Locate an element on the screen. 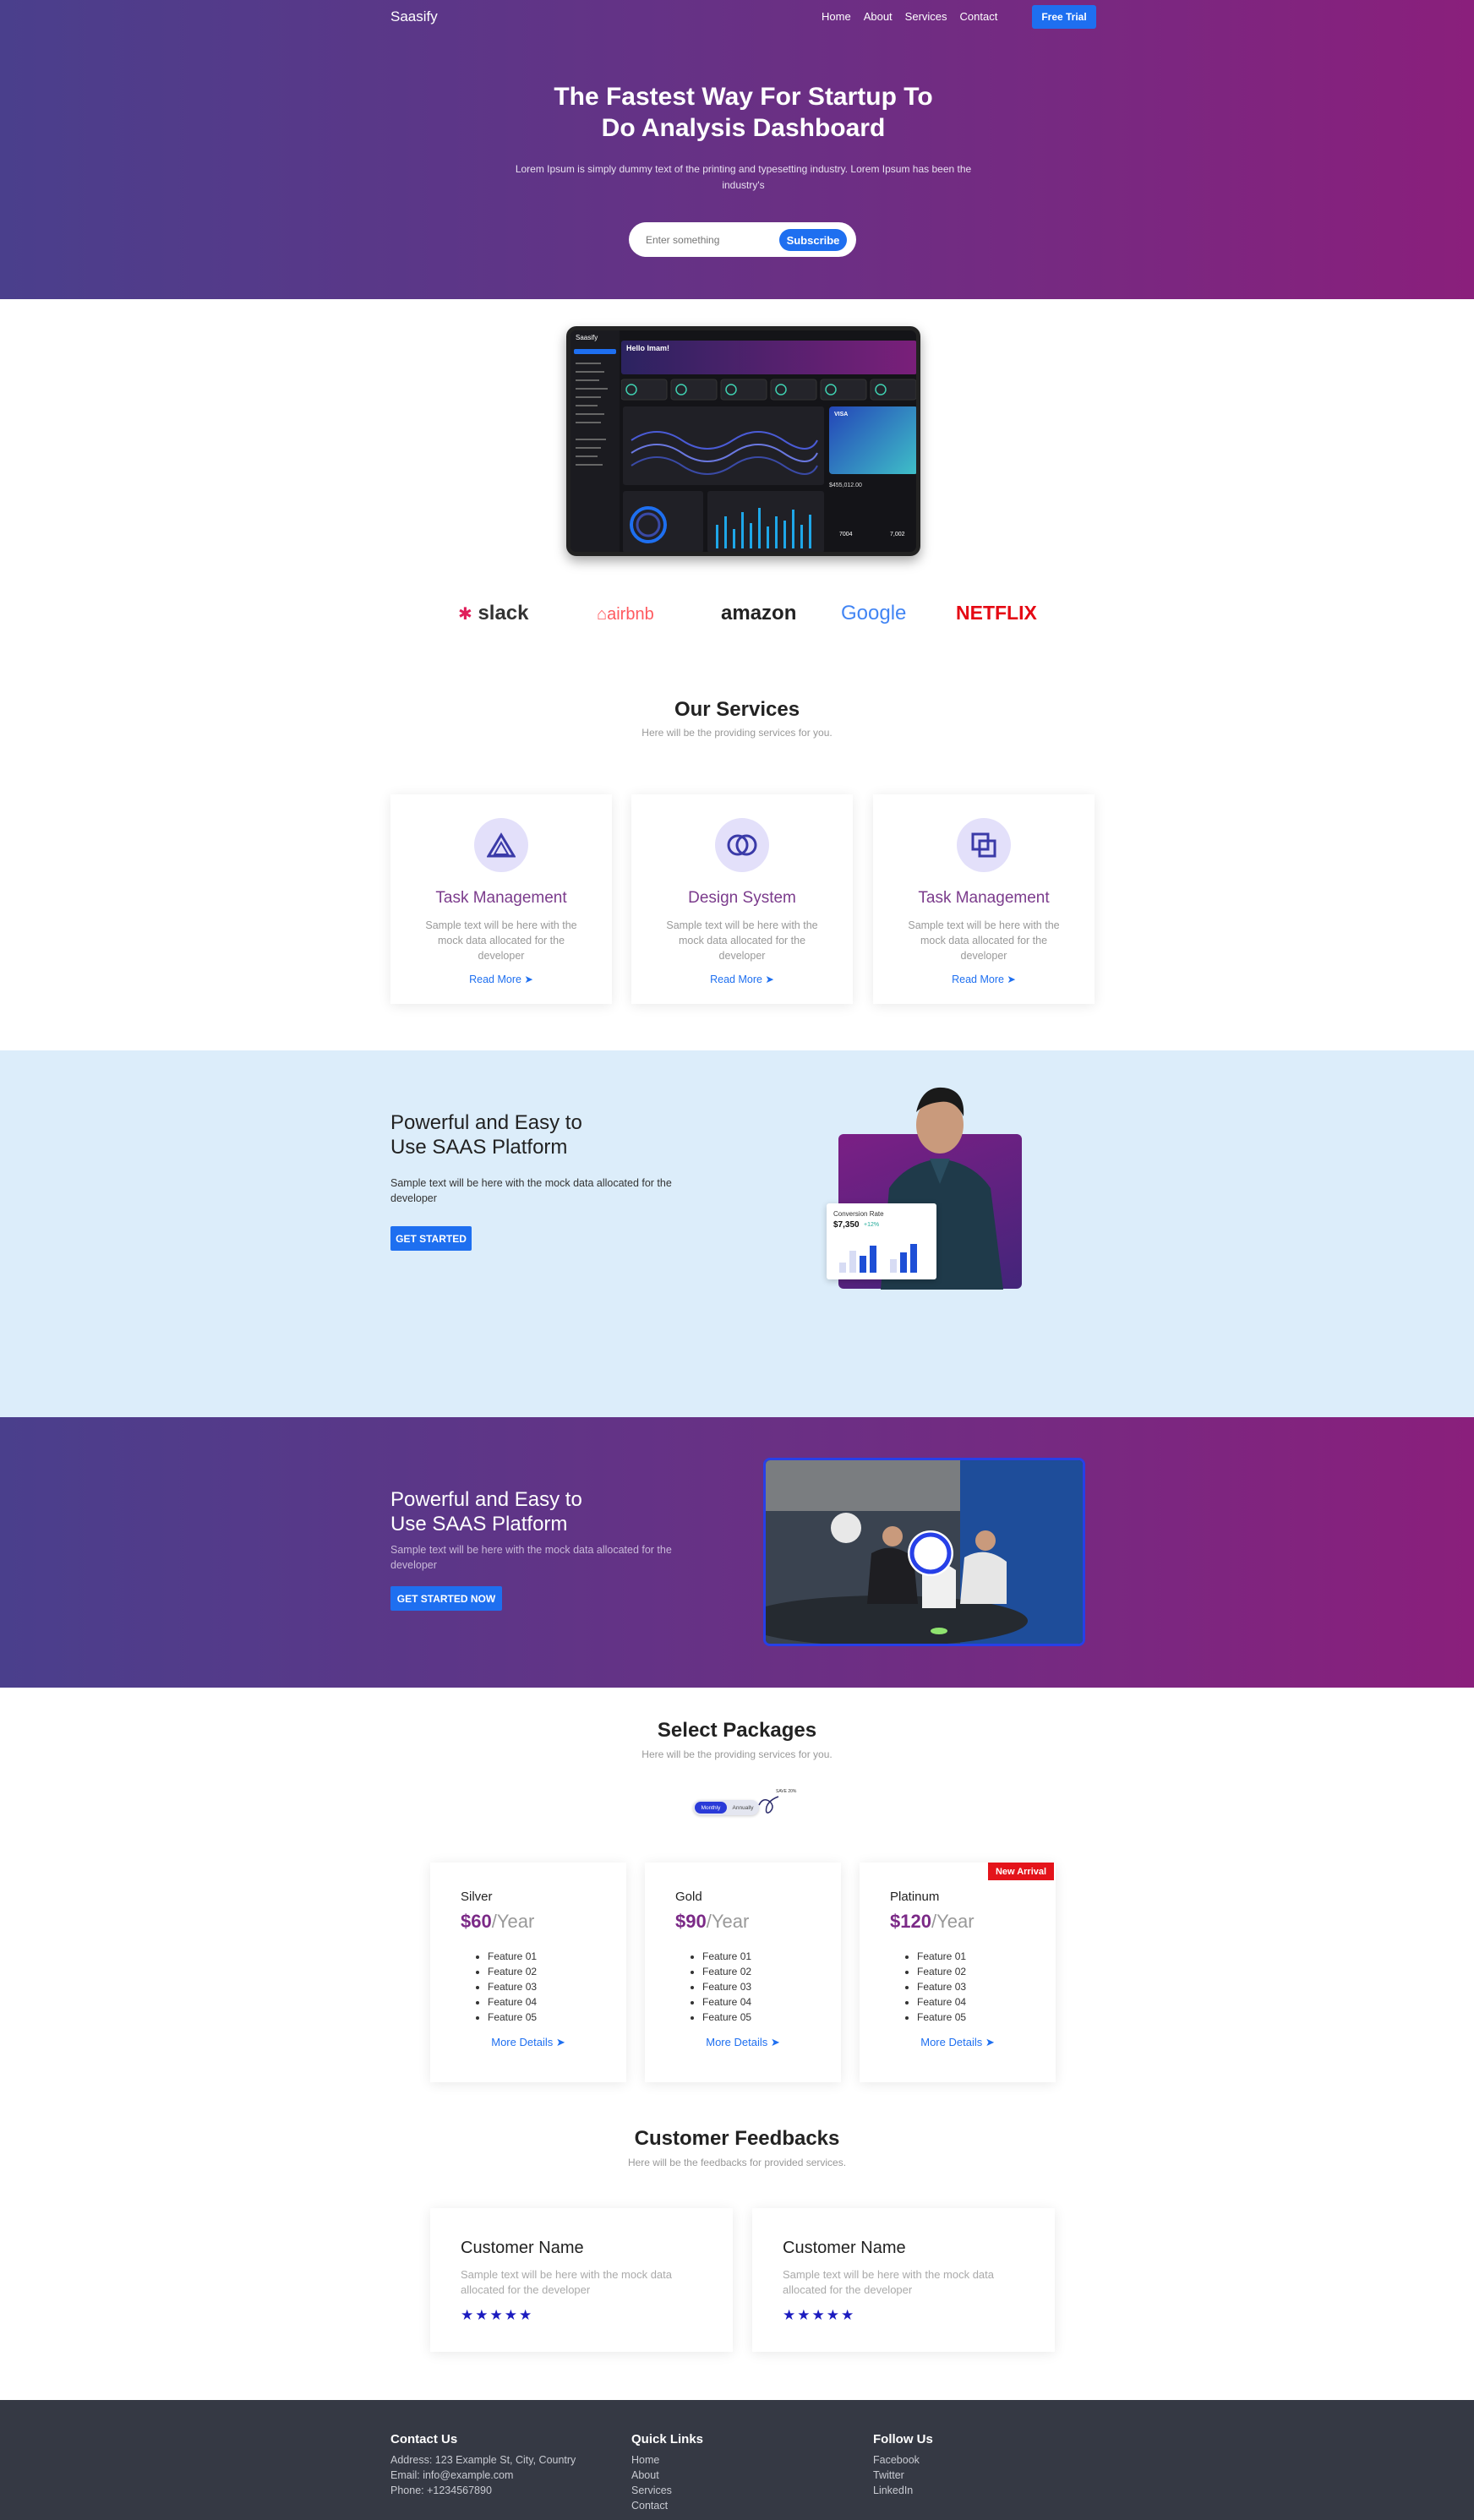 Image resolution: width=1474 pixels, height=2520 pixels. airbnb-icon: ⌂ is located at coordinates (602, 614).